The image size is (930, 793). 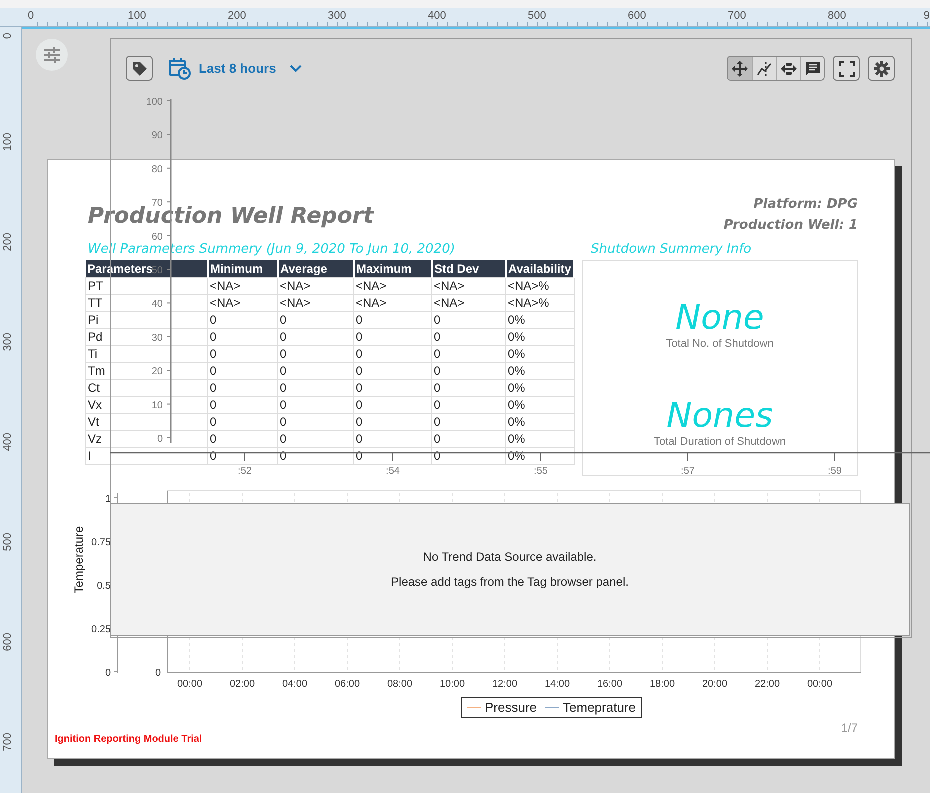 I want to click on notes-icon, so click(x=812, y=68).